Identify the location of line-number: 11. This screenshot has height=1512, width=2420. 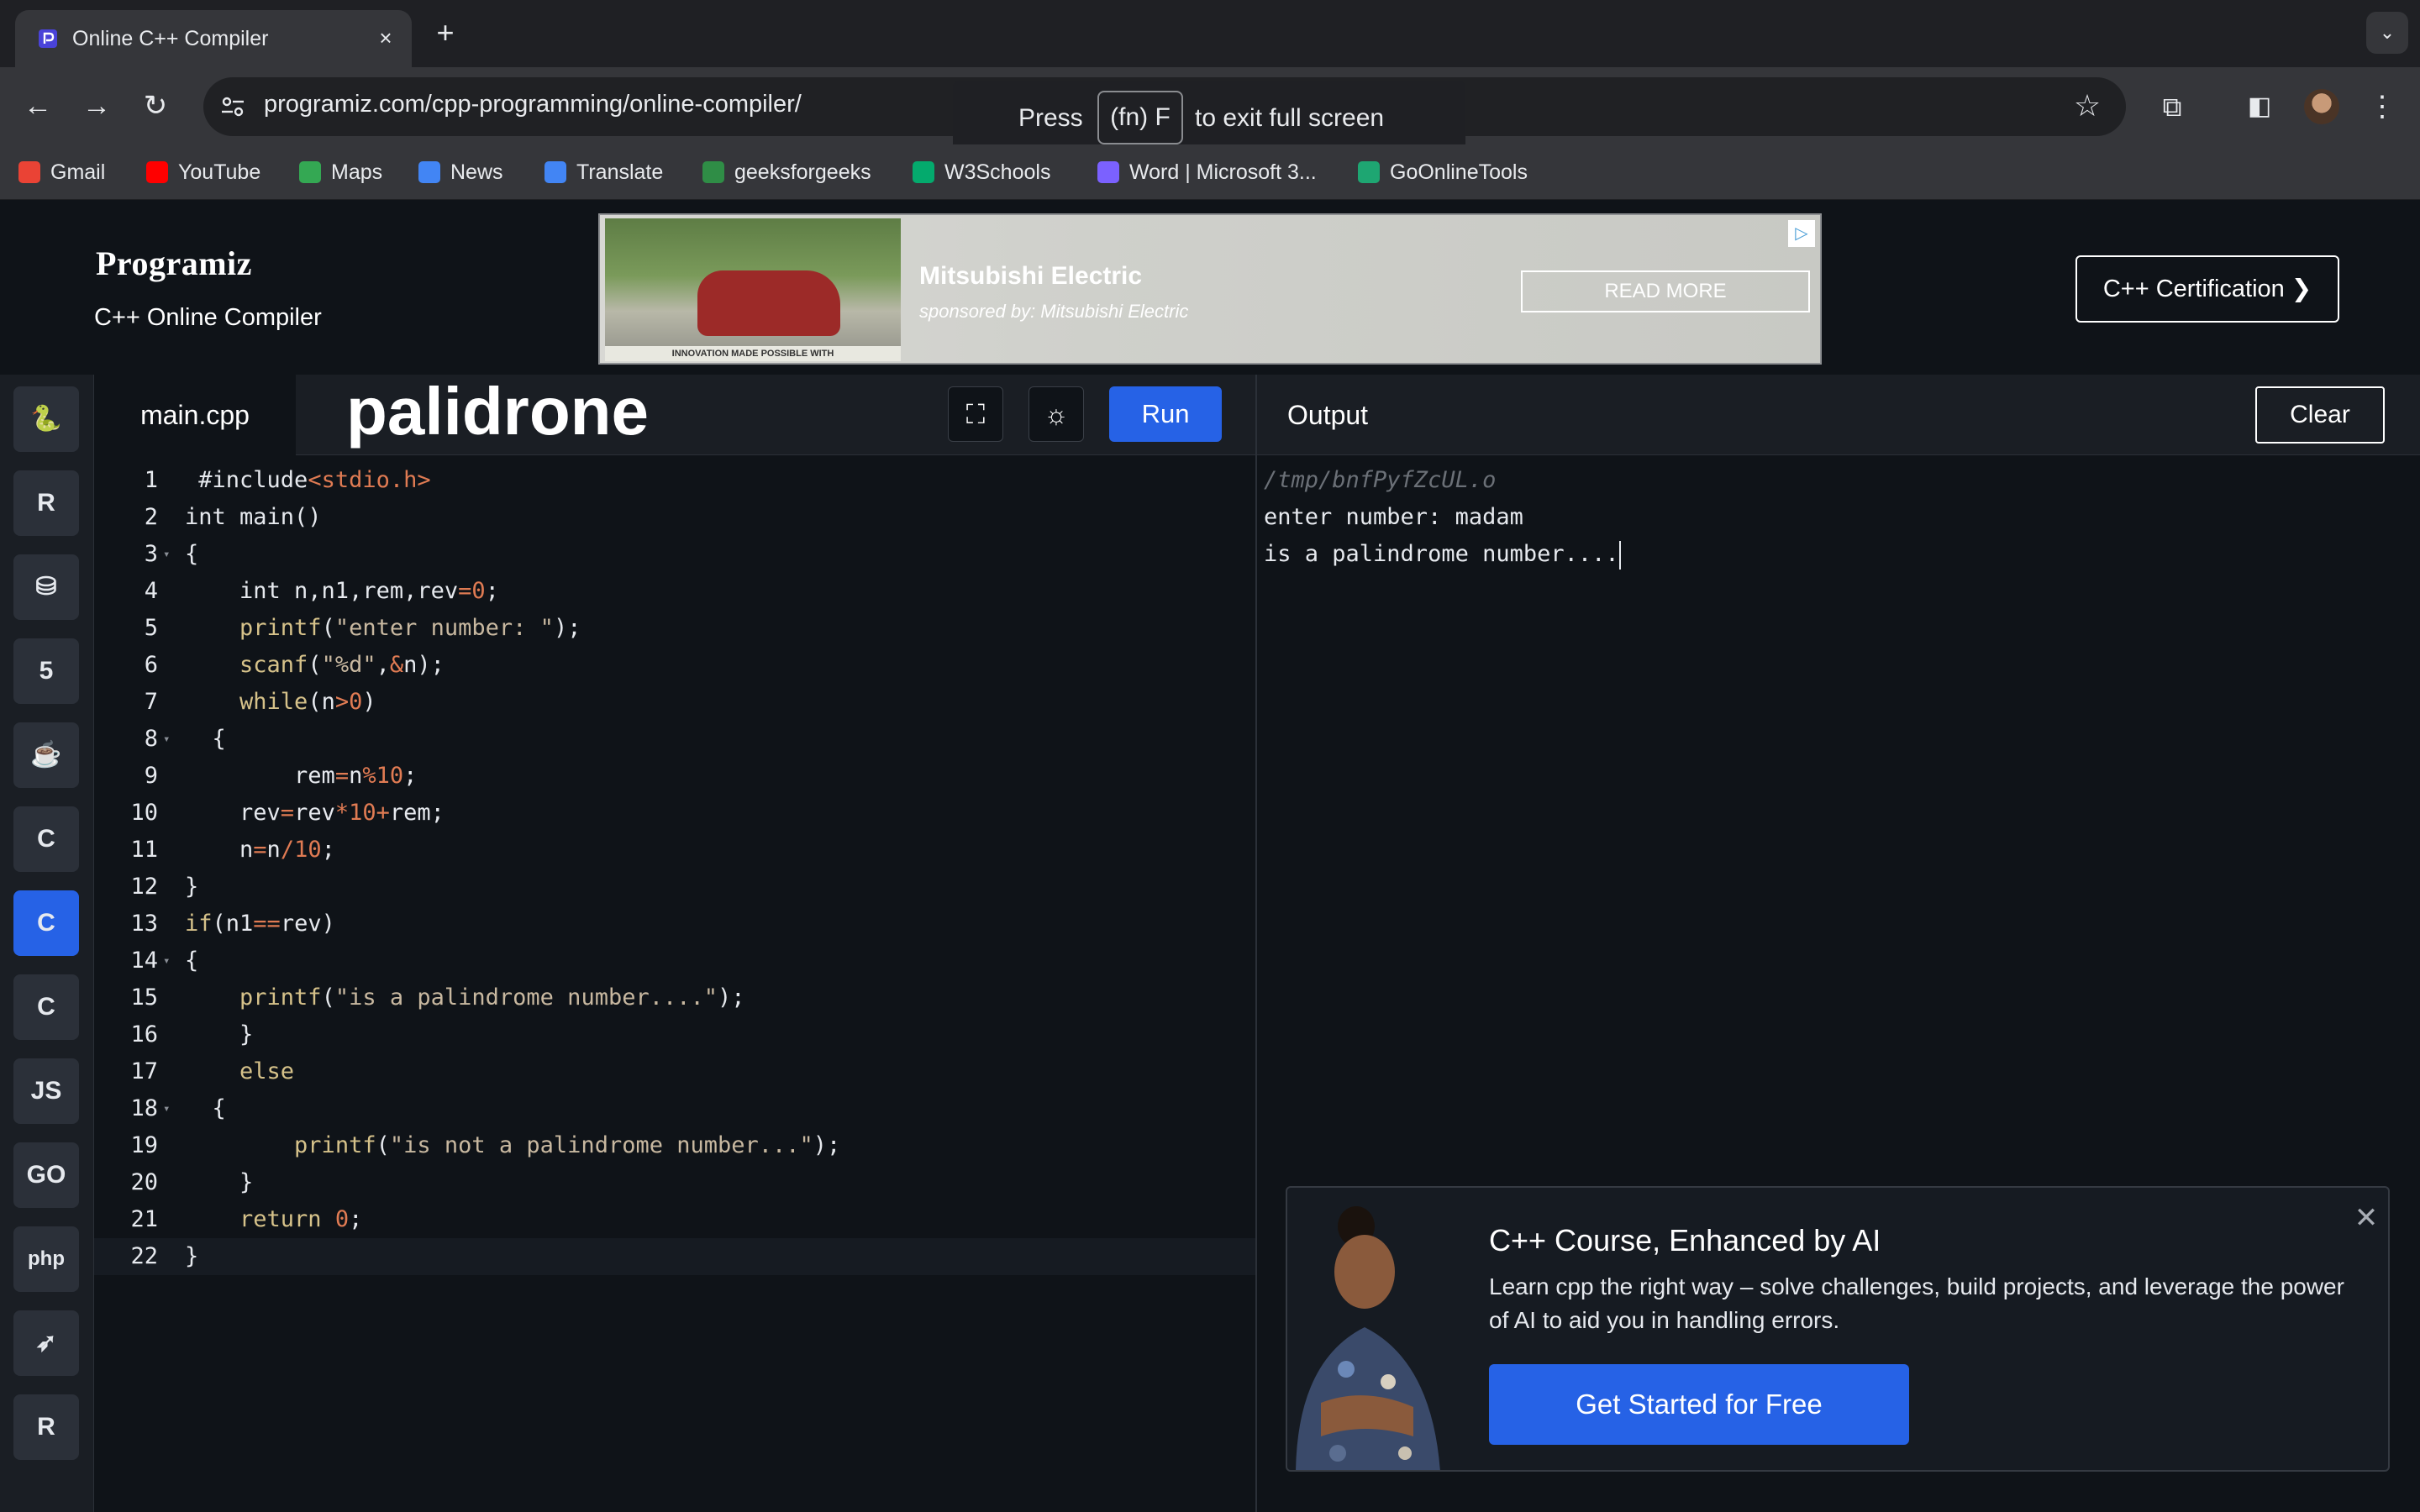
(144, 850).